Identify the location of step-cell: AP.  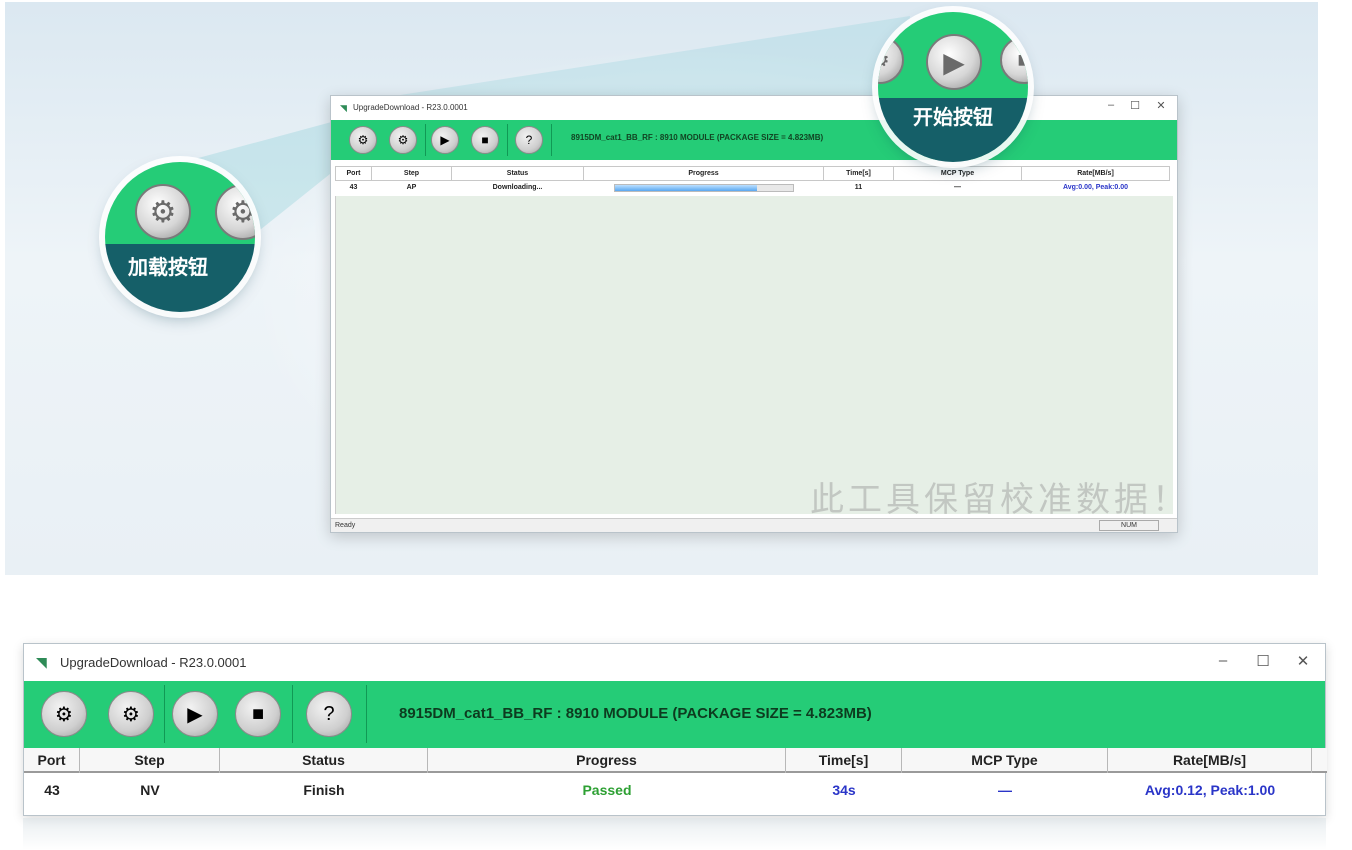
(411, 188).